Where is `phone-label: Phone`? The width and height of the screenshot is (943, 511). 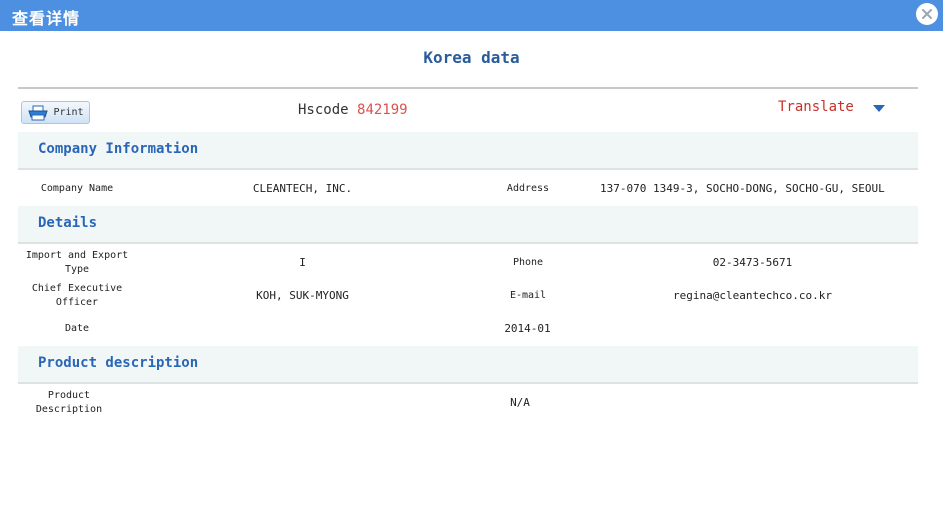 phone-label: Phone is located at coordinates (528, 262).